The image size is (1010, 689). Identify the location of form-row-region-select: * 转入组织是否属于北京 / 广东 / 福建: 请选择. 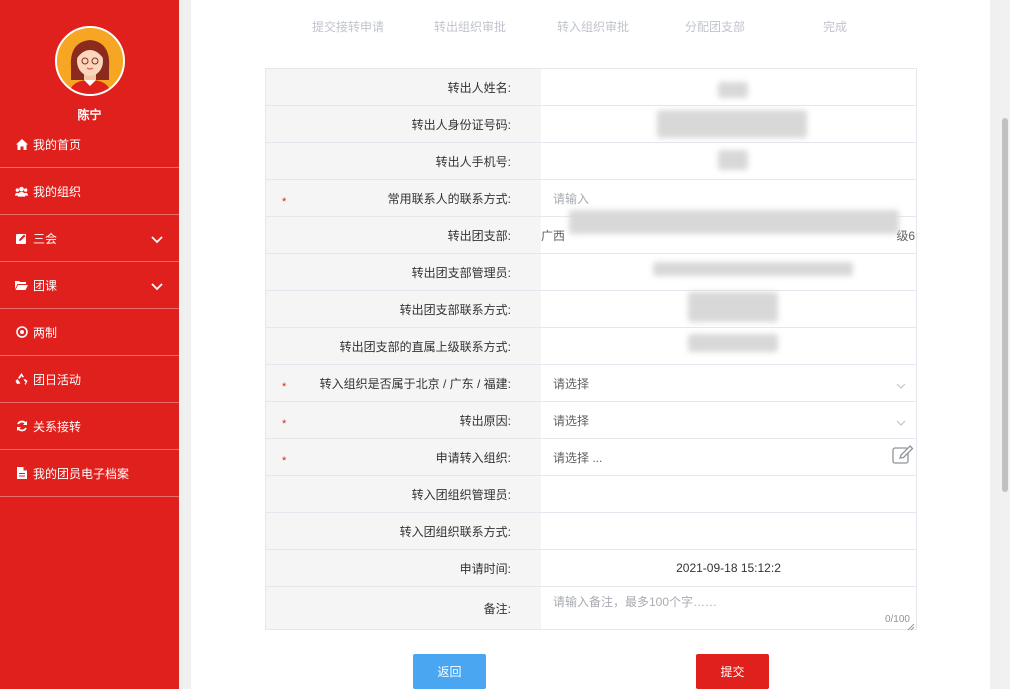
(591, 383).